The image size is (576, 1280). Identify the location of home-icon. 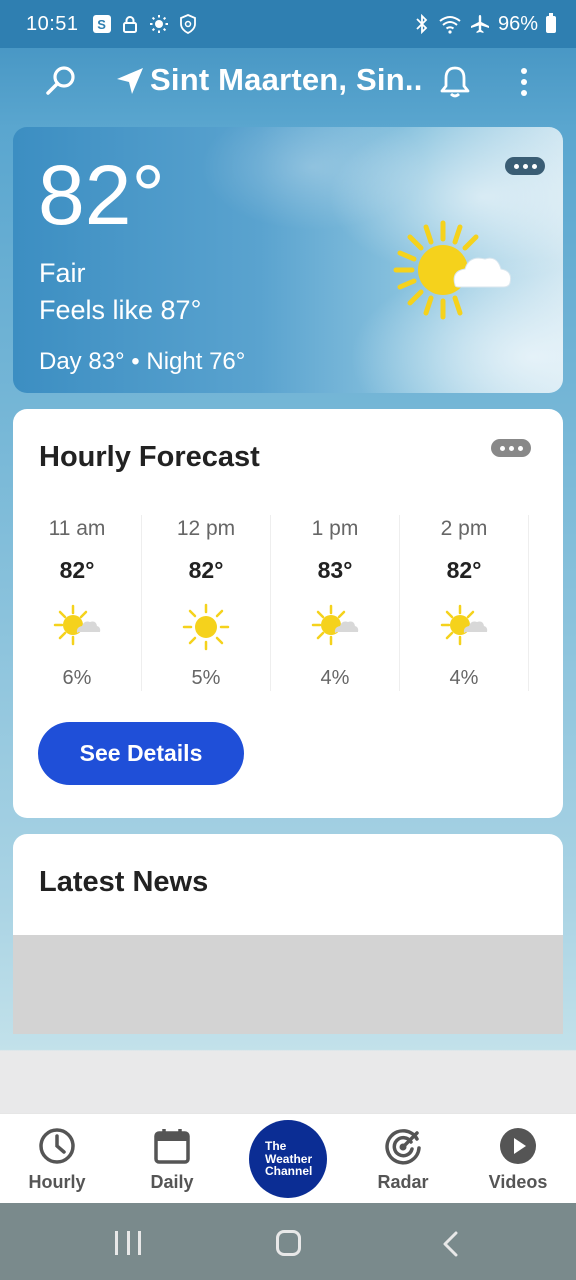
(288, 1243).